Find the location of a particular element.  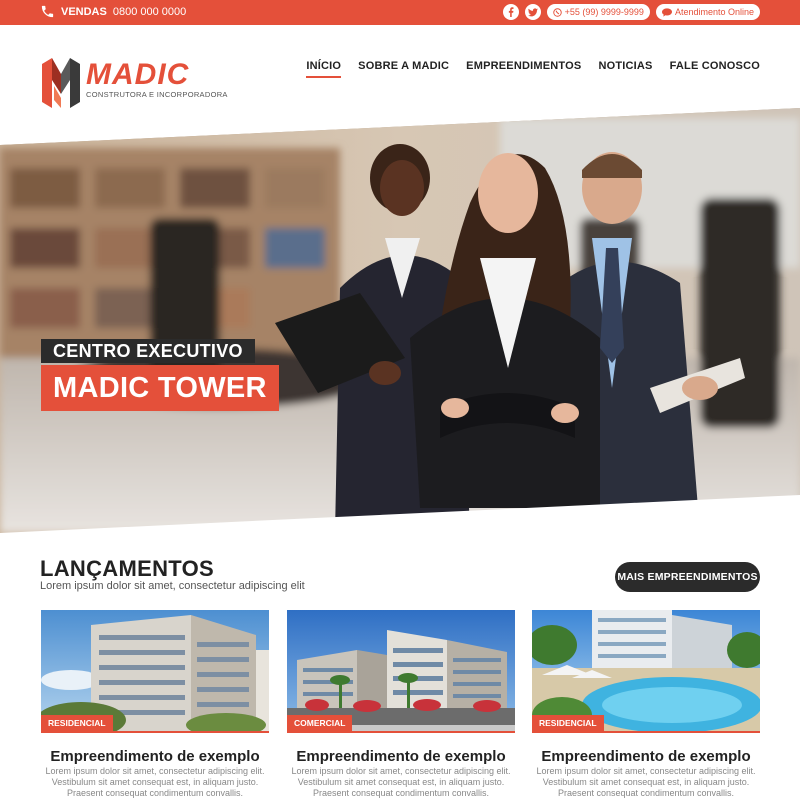

whatsapp-contact: +55 (99) 9999-9999 is located at coordinates (598, 12).